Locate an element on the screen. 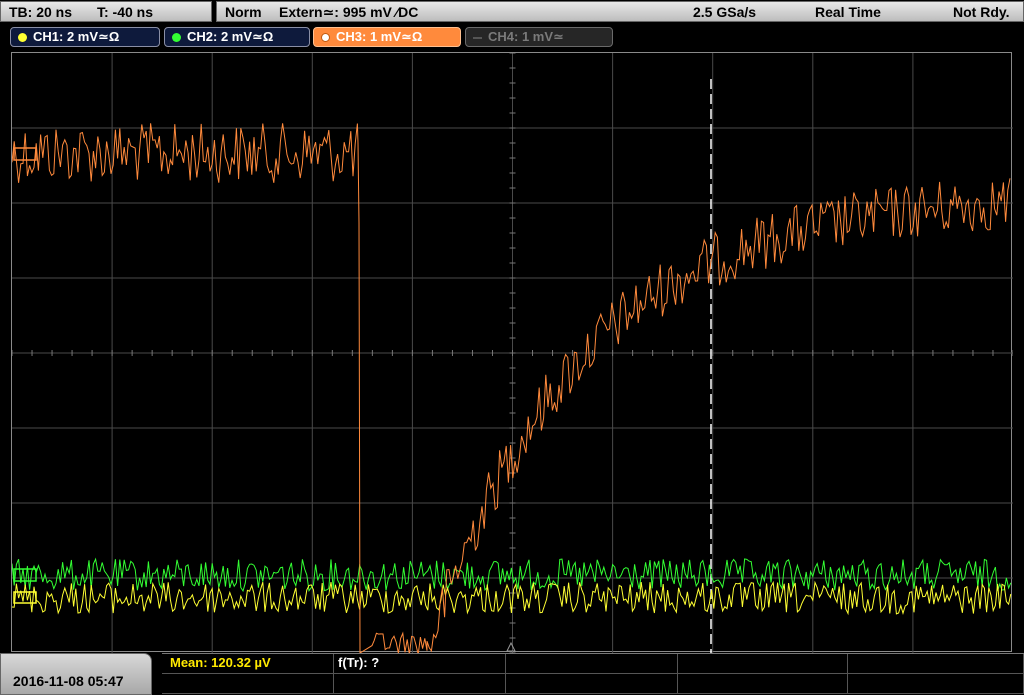 The height and width of the screenshot is (695, 1024). channel-3-indicator-icon is located at coordinates (325, 37).